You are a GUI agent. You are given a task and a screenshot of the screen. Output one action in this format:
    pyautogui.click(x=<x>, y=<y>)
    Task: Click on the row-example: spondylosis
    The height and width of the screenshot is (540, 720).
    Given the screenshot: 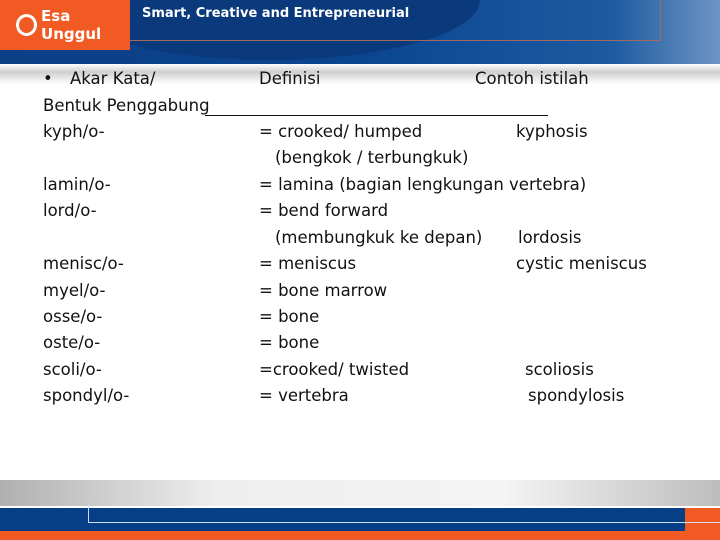 What is the action you would take?
    pyautogui.click(x=576, y=395)
    